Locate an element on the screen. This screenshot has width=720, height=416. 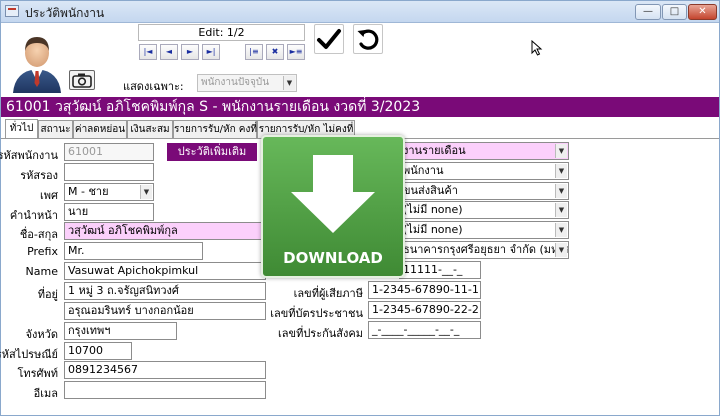
undo-button is located at coordinates (368, 39).